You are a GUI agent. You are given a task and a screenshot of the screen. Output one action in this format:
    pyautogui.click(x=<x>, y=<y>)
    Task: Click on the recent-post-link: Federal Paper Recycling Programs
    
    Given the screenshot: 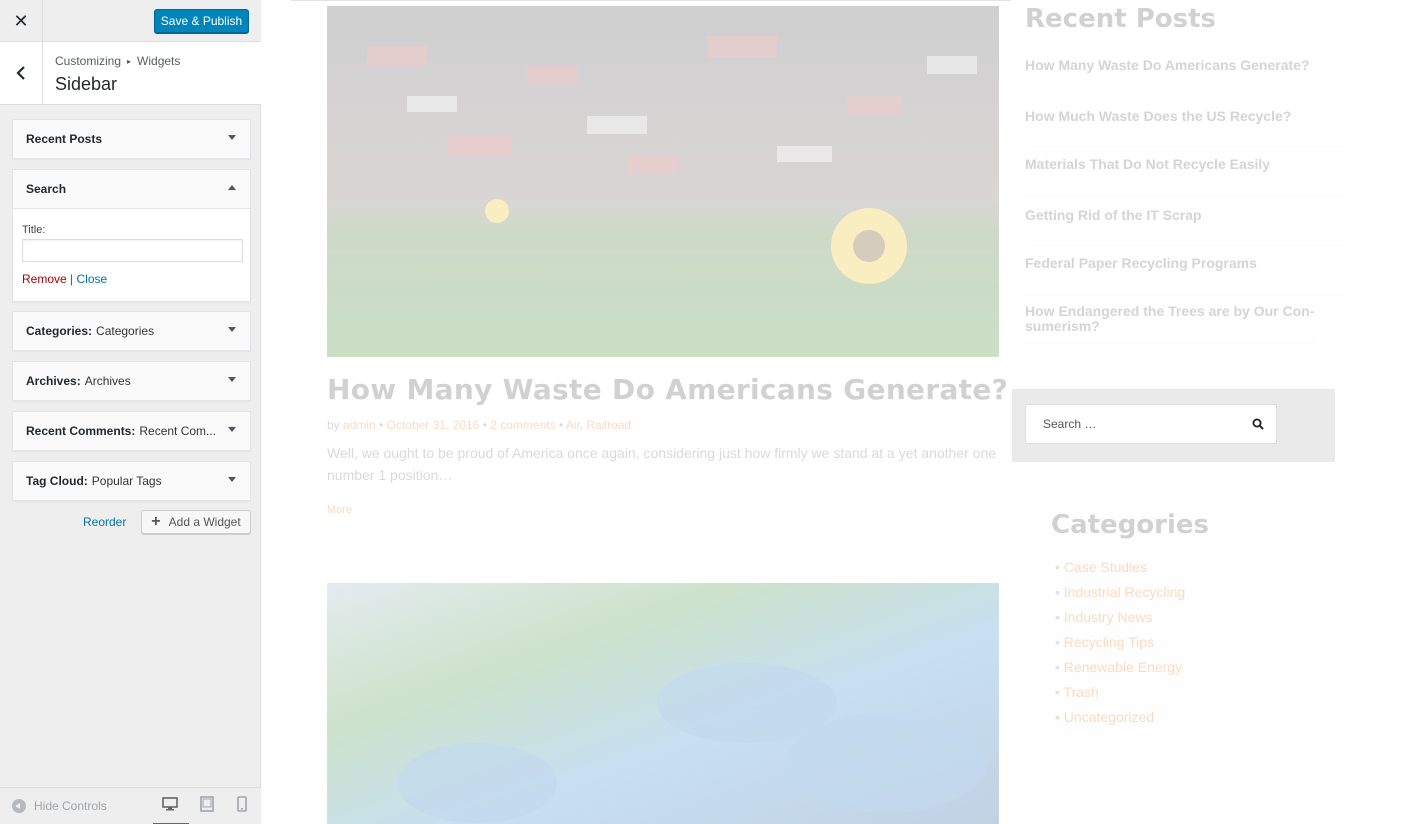 What is the action you would take?
    pyautogui.click(x=1185, y=271)
    